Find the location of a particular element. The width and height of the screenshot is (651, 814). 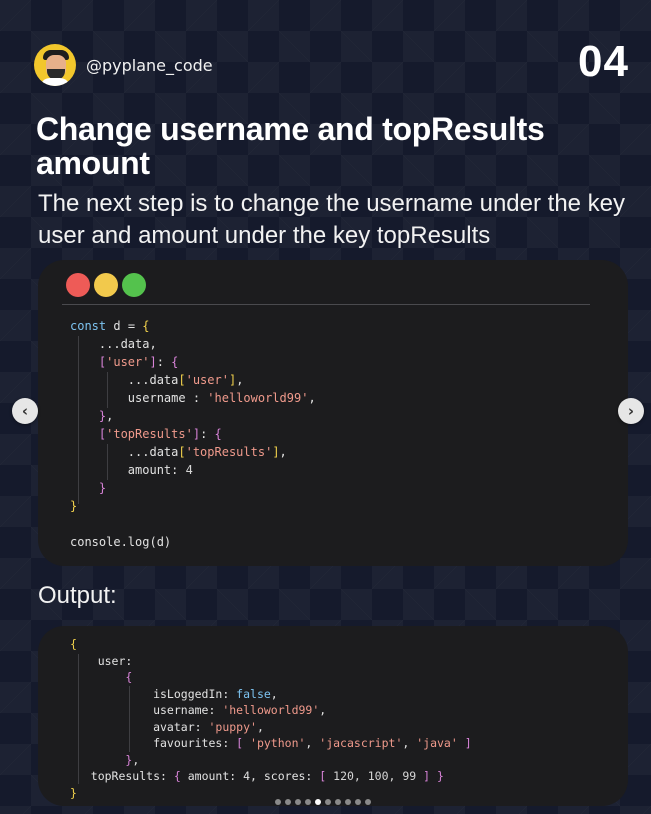

code-token: 120, 100, 99 is located at coordinates (375, 776).